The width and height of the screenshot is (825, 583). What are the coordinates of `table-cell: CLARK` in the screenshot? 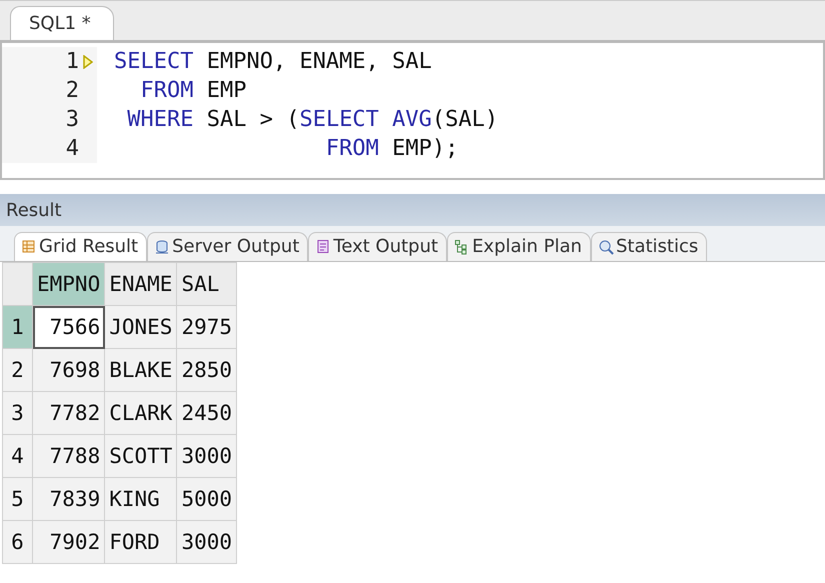 It's located at (140, 413).